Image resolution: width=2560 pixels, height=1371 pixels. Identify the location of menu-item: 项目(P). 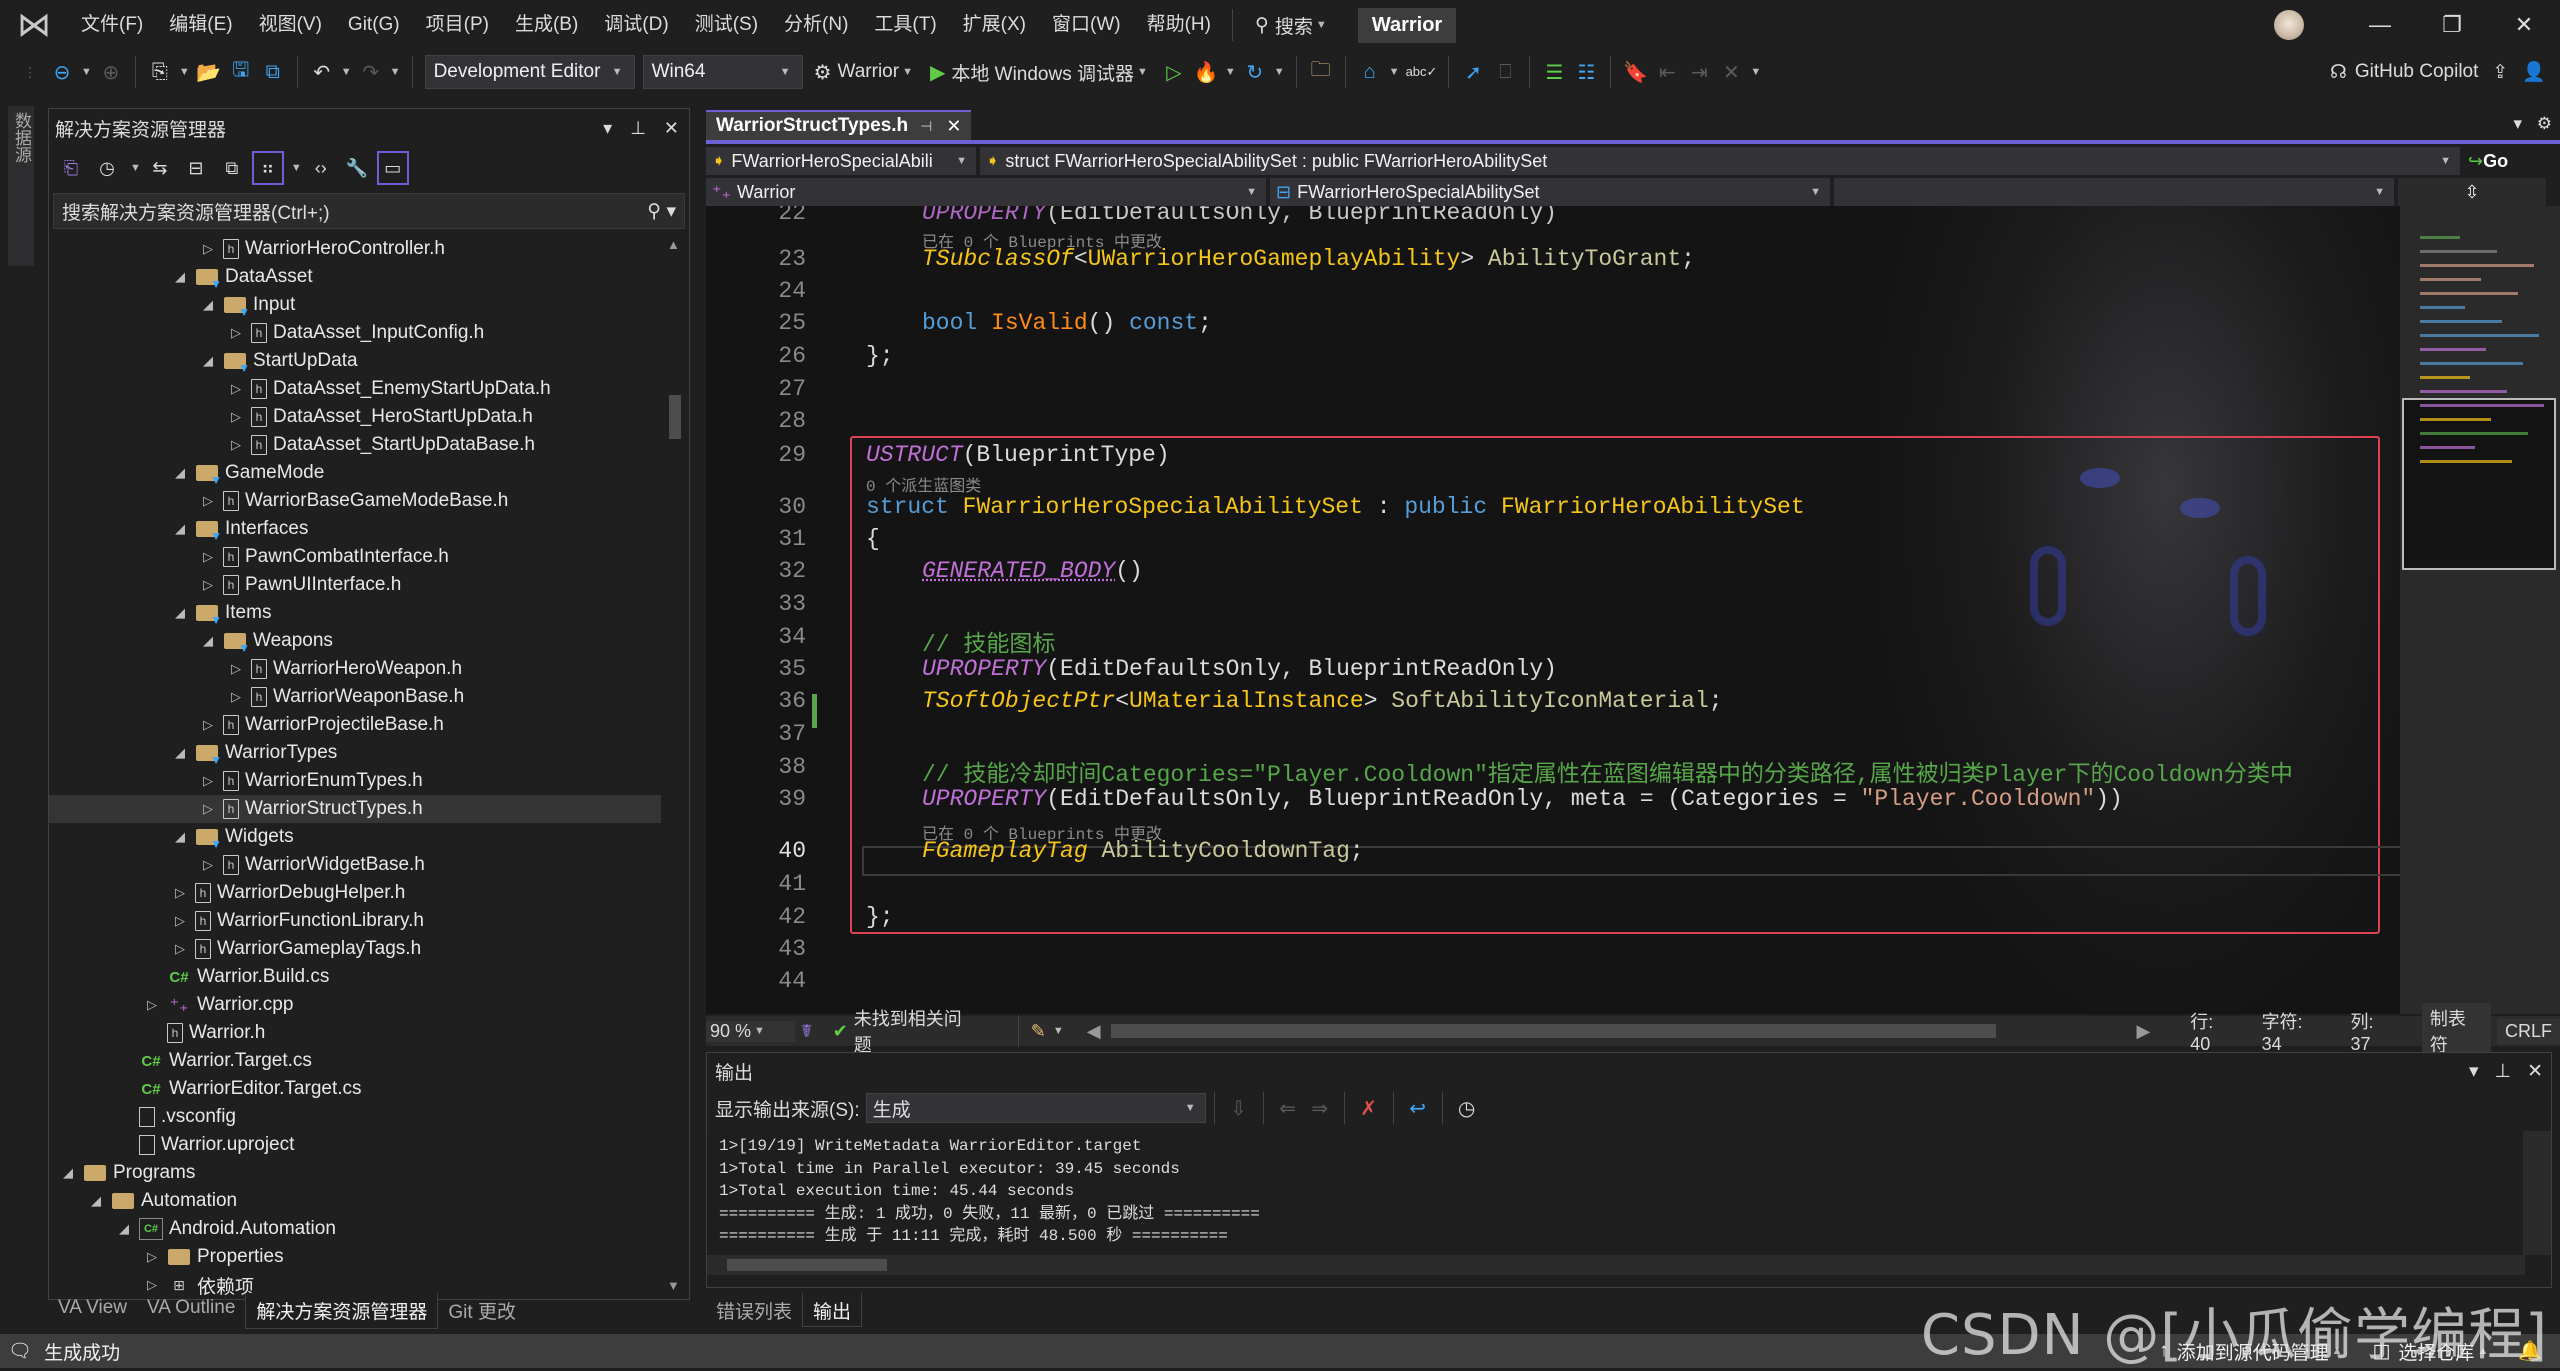
(457, 25).